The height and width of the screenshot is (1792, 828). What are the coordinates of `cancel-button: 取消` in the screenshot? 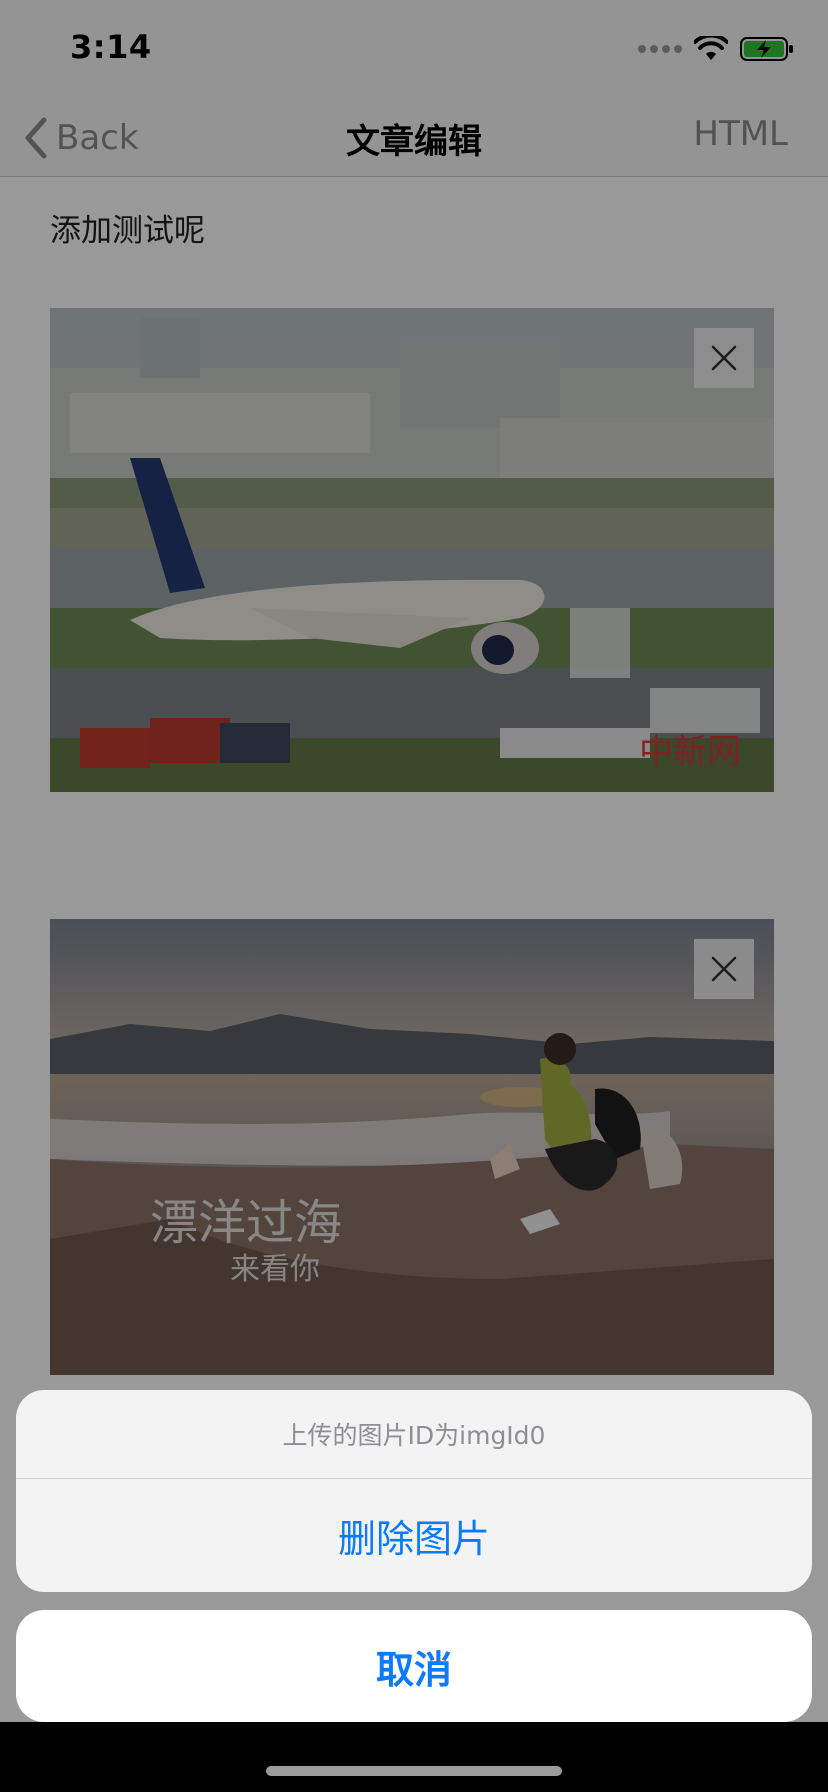 It's located at (414, 1666).